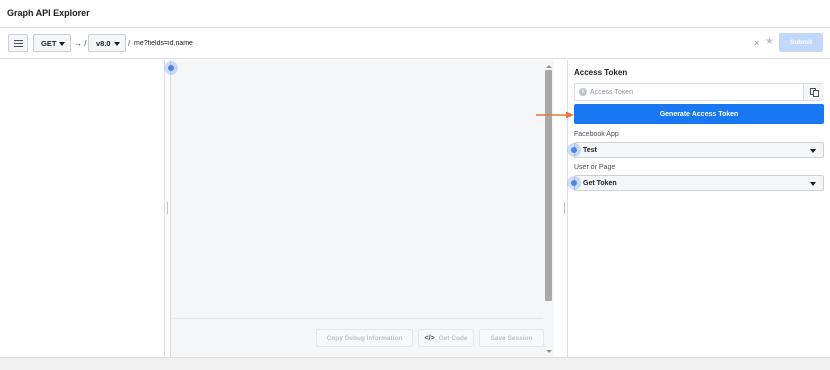 This screenshot has height=370, width=830. What do you see at coordinates (769, 42) in the screenshot?
I see `star-icon: ★` at bounding box center [769, 42].